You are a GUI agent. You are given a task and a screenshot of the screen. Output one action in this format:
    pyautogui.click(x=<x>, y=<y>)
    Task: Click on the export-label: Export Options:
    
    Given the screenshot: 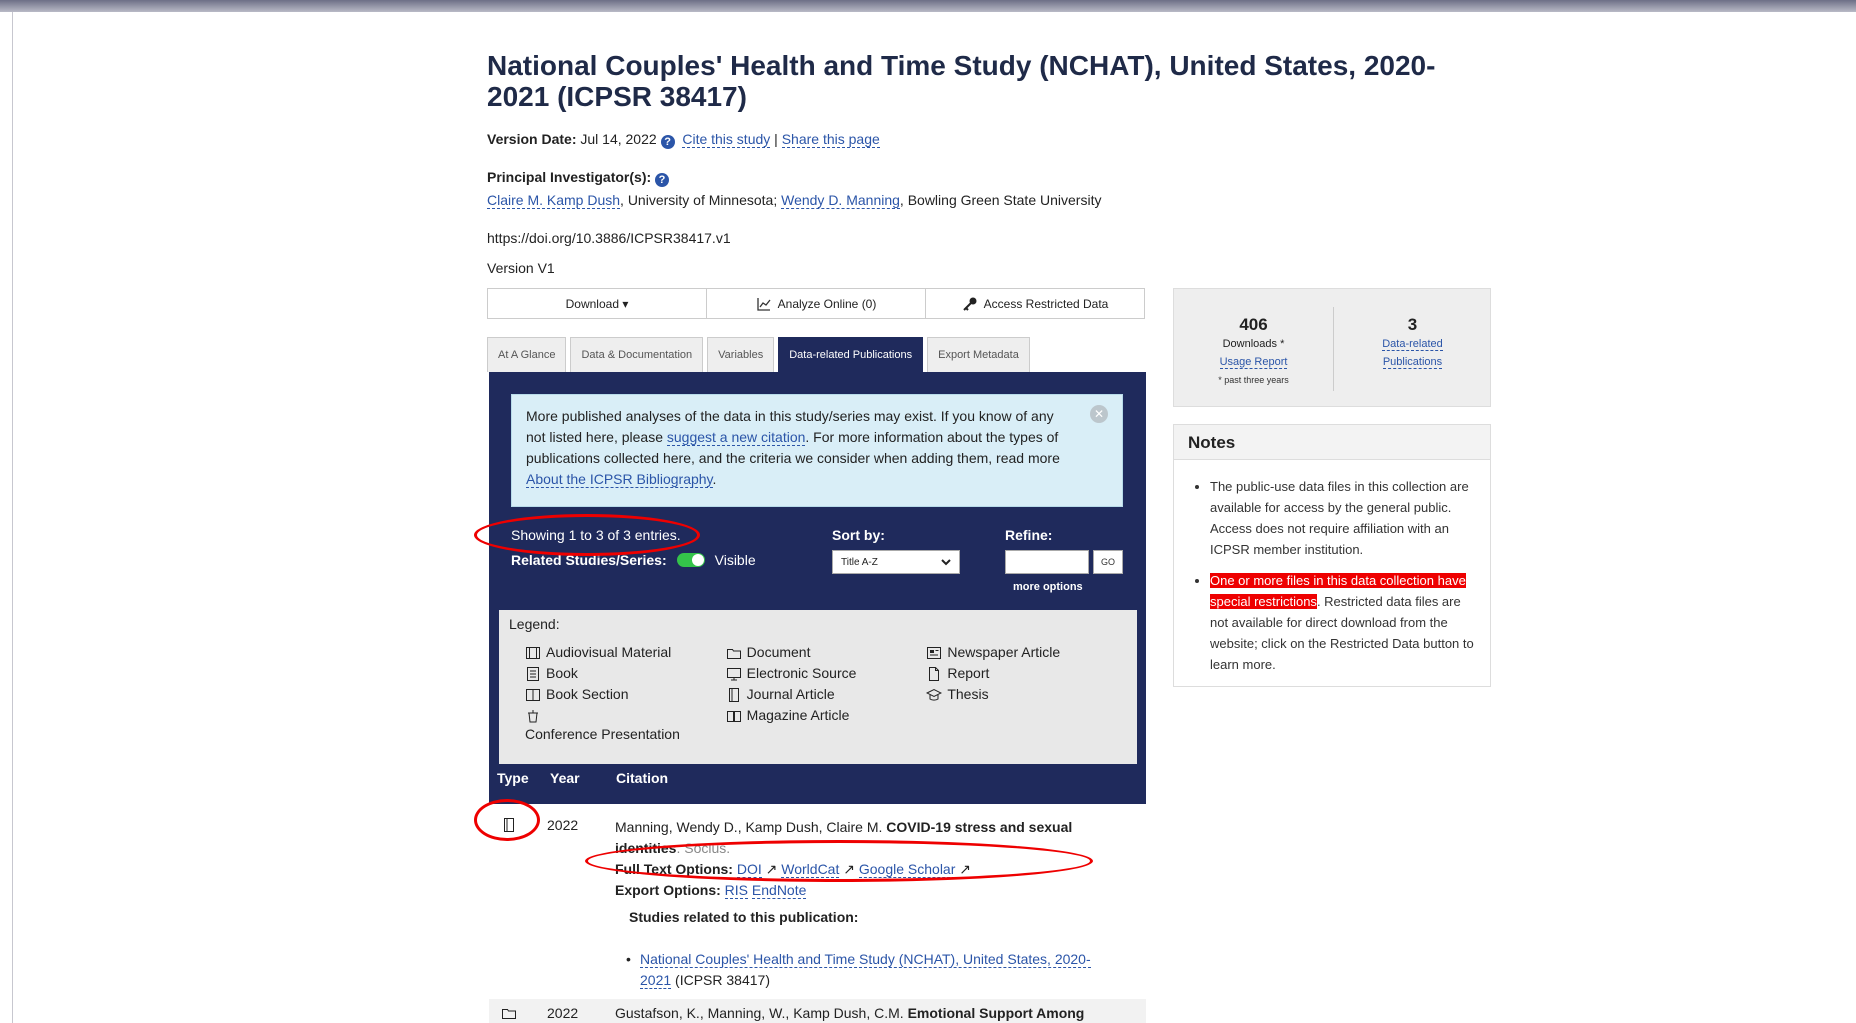 What is the action you would take?
    pyautogui.click(x=668, y=890)
    